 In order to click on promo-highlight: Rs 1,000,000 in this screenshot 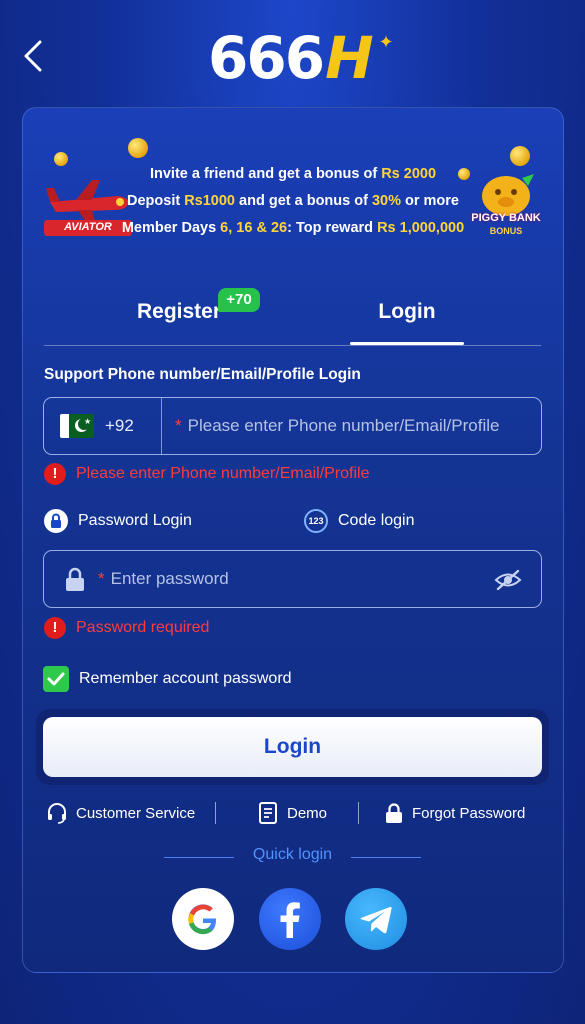, I will do `click(421, 228)`.